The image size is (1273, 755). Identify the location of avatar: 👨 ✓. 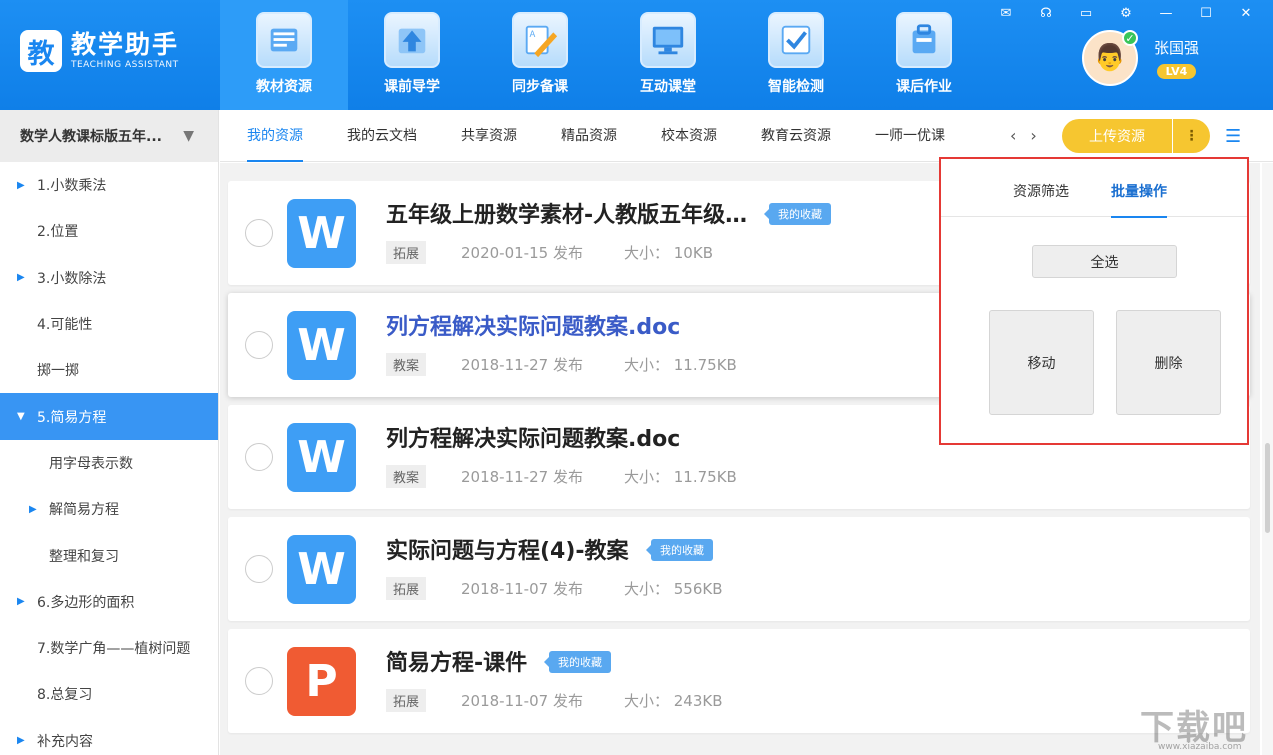
(1110, 58).